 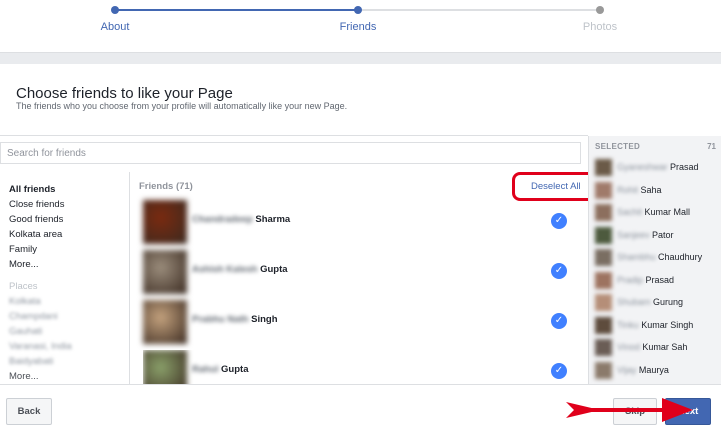 I want to click on selected-first-name: Vinod, so click(x=628, y=347).